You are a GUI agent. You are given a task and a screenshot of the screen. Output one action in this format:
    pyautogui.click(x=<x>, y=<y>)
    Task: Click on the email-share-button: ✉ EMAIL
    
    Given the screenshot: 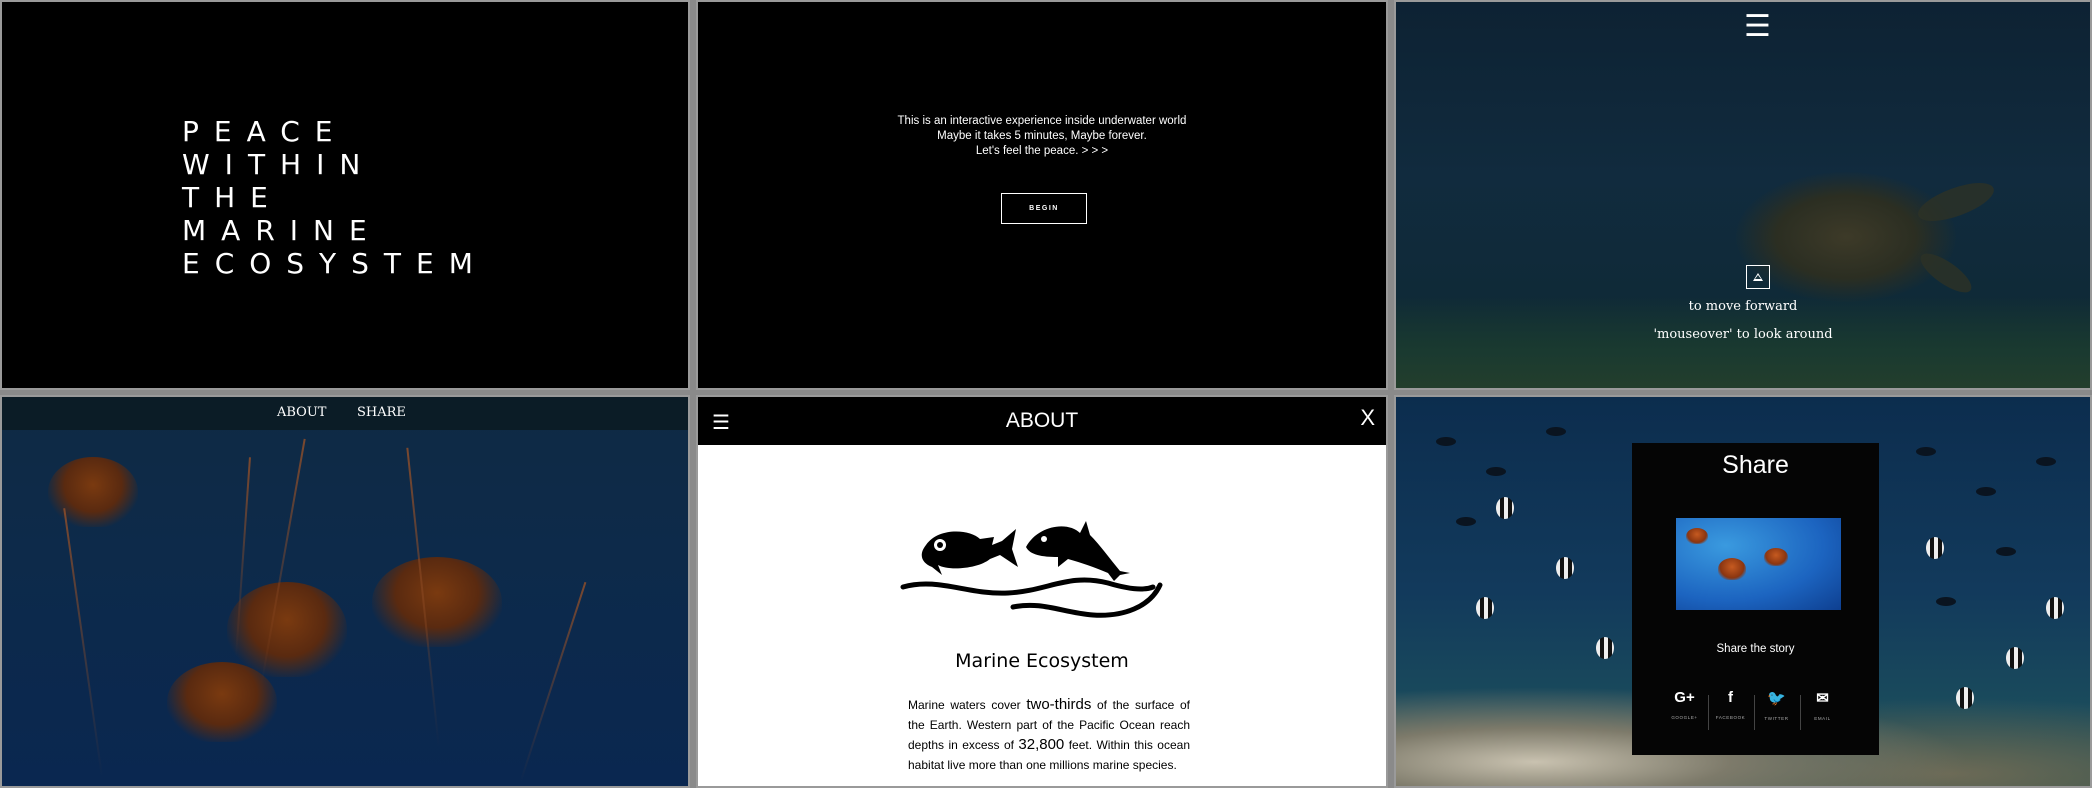 What is the action you would take?
    pyautogui.click(x=1822, y=705)
    